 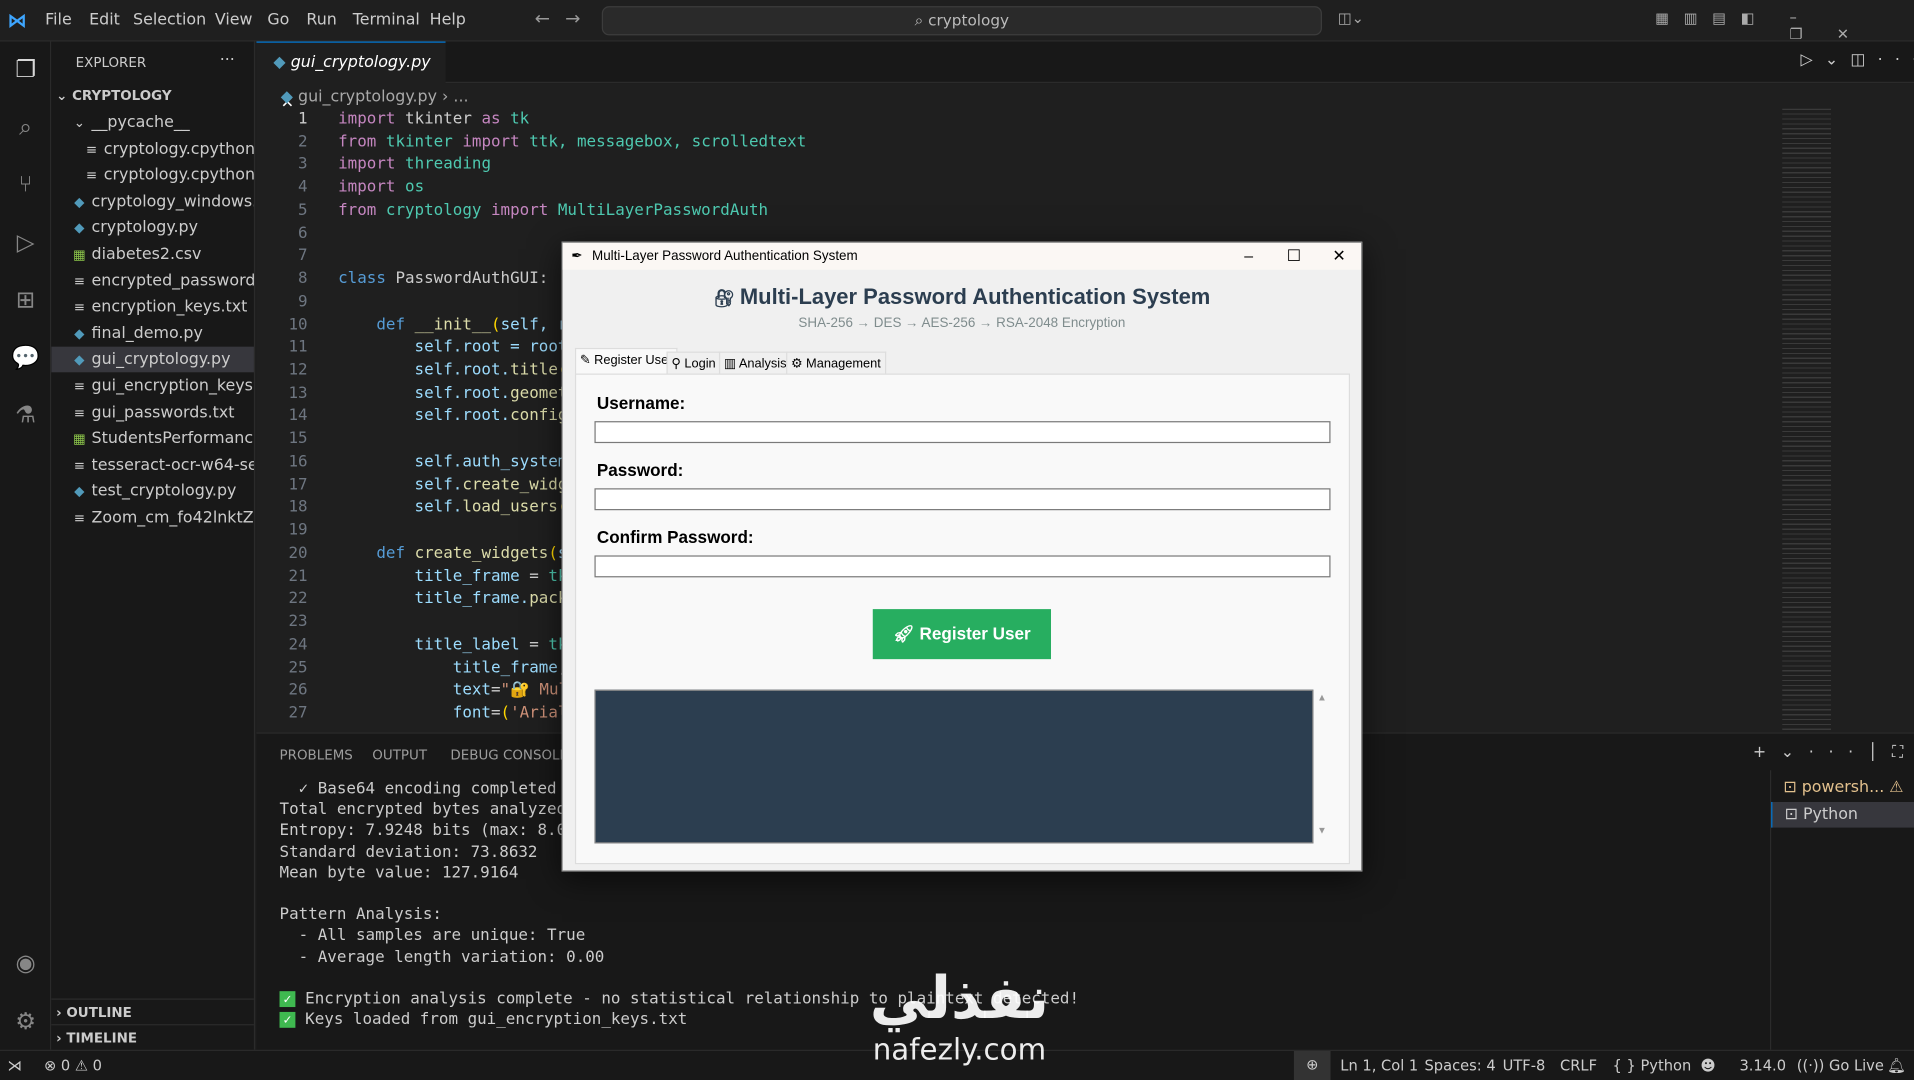 What do you see at coordinates (453, 370) in the screenshot?
I see `code-line: self.root.title(` at bounding box center [453, 370].